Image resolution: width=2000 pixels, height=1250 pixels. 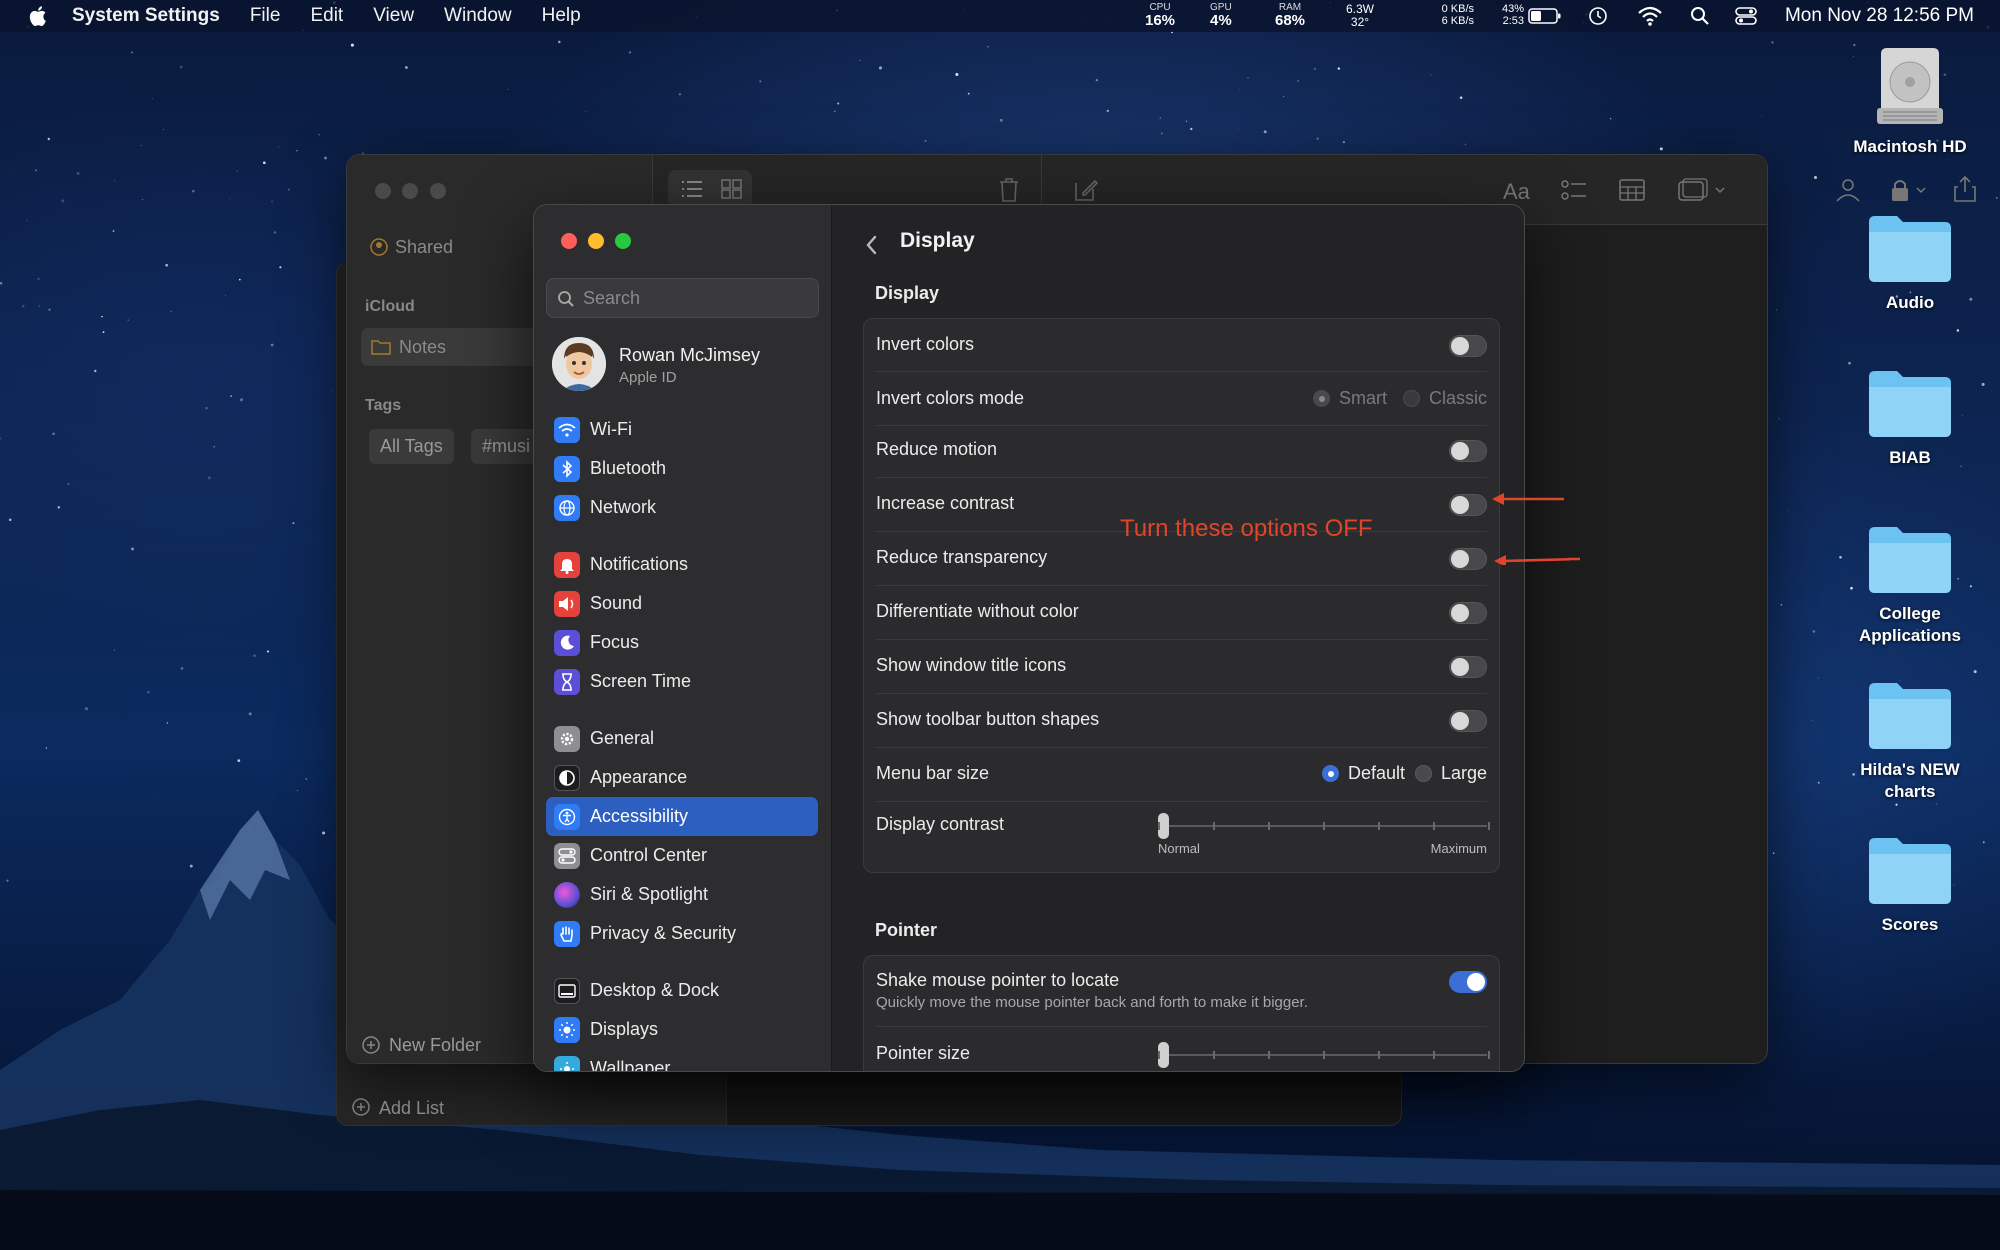 What do you see at coordinates (1650, 16) in the screenshot?
I see `wifi-status-icon` at bounding box center [1650, 16].